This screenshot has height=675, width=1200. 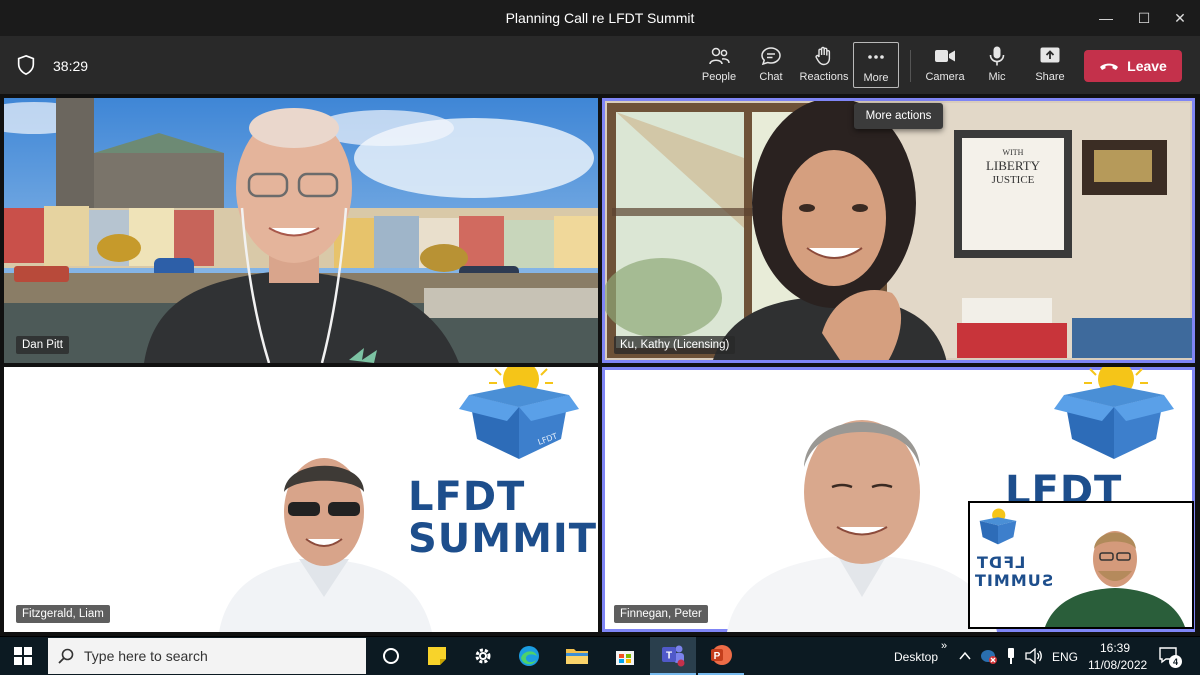 I want to click on window-title: Planning Call re LFDT Summit, so click(x=600, y=18).